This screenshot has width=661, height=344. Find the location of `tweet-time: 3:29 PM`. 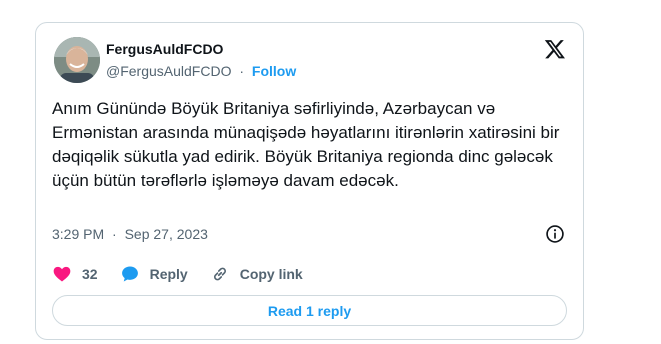

tweet-time: 3:29 PM is located at coordinates (78, 234).